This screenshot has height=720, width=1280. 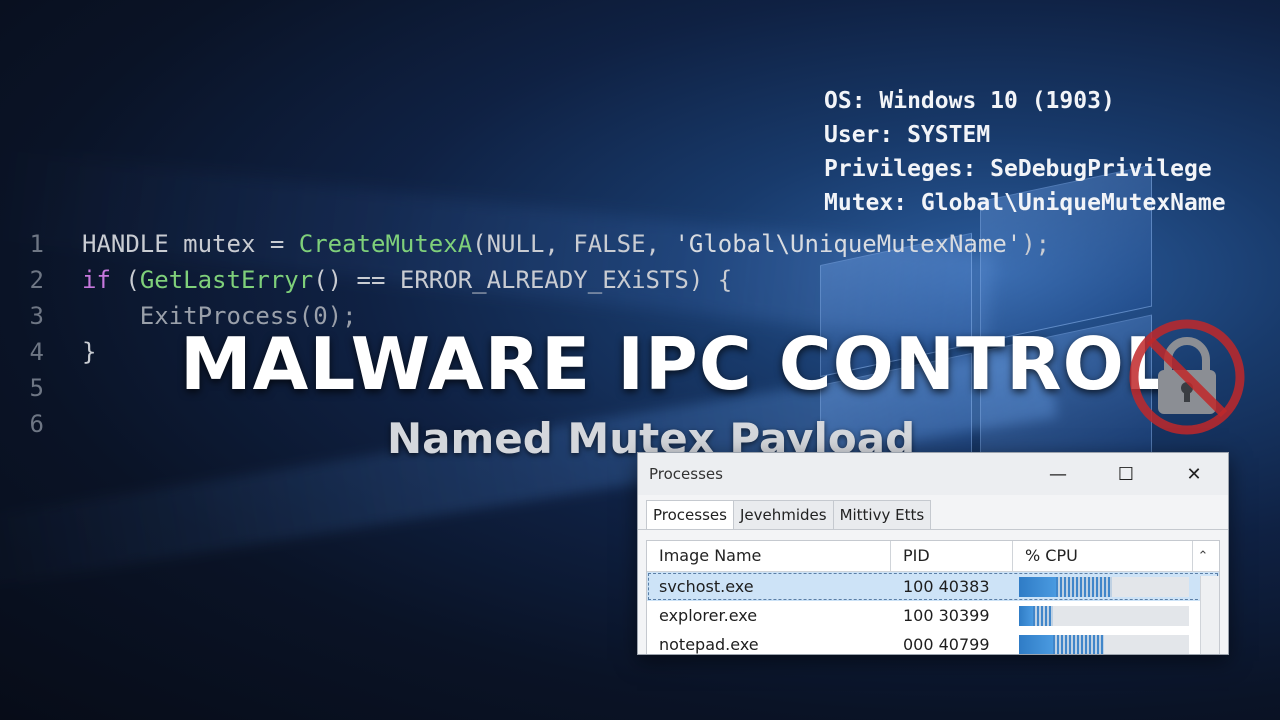 What do you see at coordinates (933, 474) in the screenshot?
I see `window-titlebar: Processes — ☐ ✕` at bounding box center [933, 474].